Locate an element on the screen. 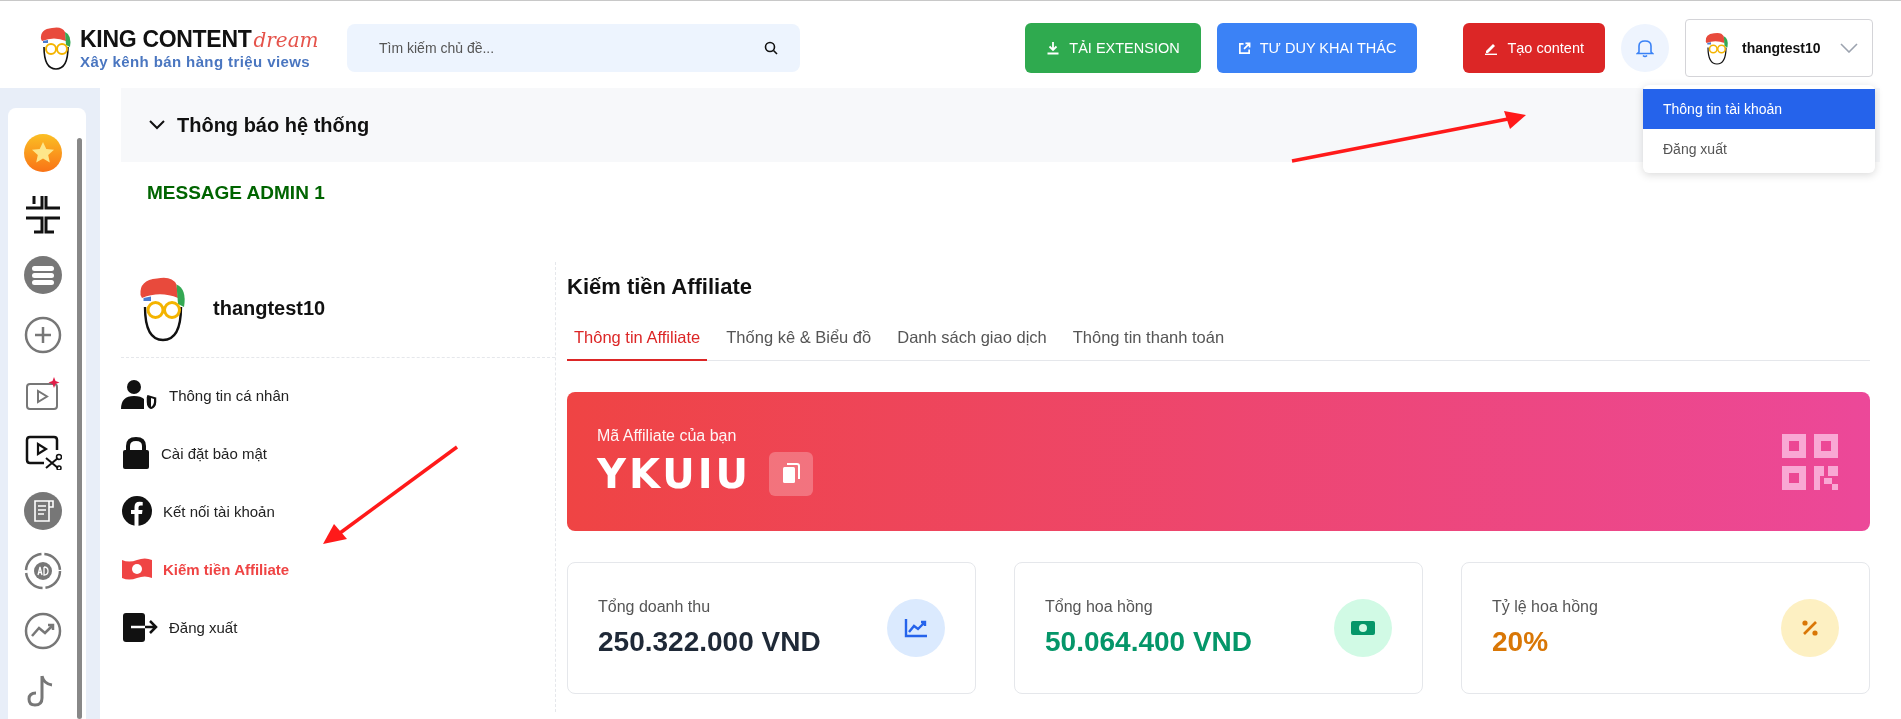 Image resolution: width=1901 pixels, height=719 pixels. profile-menu-item: Đăng xuất is located at coordinates (338, 627).